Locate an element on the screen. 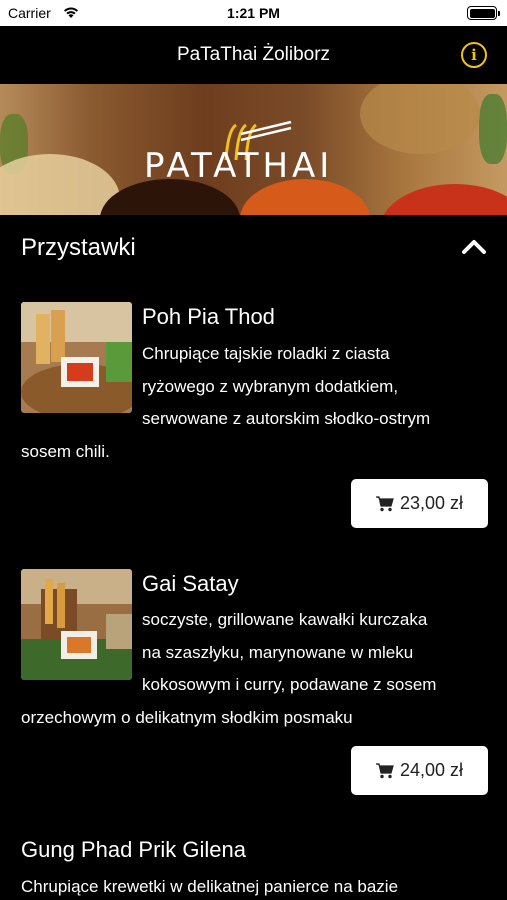 The height and width of the screenshot is (900, 507). navigation-bar: PaTaThai Żoliborz i is located at coordinates (253, 55).